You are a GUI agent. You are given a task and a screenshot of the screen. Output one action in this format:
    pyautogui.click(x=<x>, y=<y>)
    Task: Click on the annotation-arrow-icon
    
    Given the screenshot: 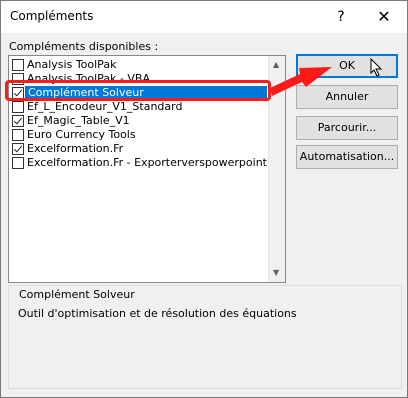 What is the action you would take?
    pyautogui.click(x=301, y=81)
    